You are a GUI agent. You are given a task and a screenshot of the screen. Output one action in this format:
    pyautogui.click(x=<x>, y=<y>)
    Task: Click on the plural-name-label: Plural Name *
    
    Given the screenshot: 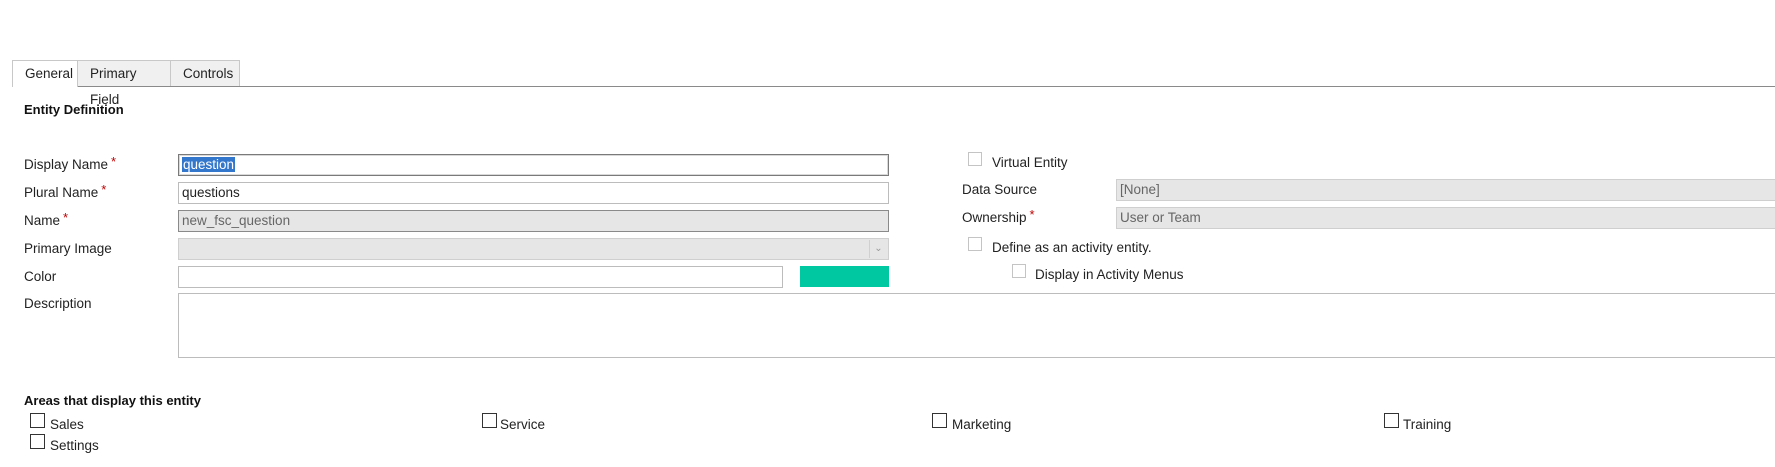 What is the action you would take?
    pyautogui.click(x=65, y=191)
    